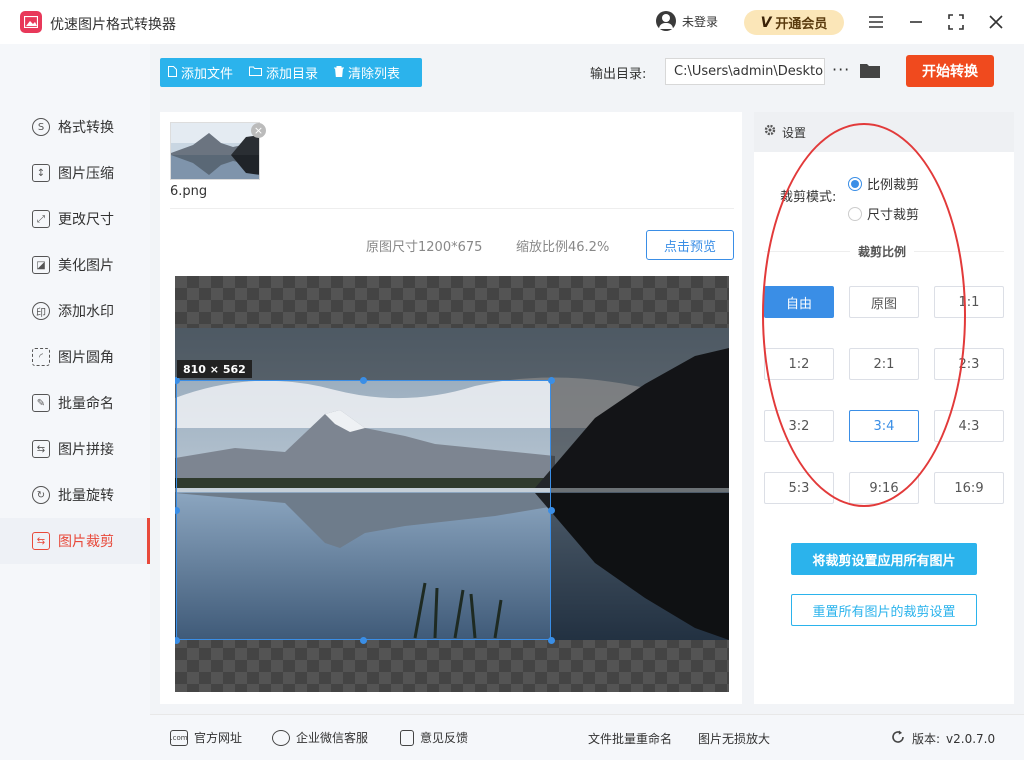  What do you see at coordinates (374, 74) in the screenshot?
I see `clear-list-label: 清除列表` at bounding box center [374, 74].